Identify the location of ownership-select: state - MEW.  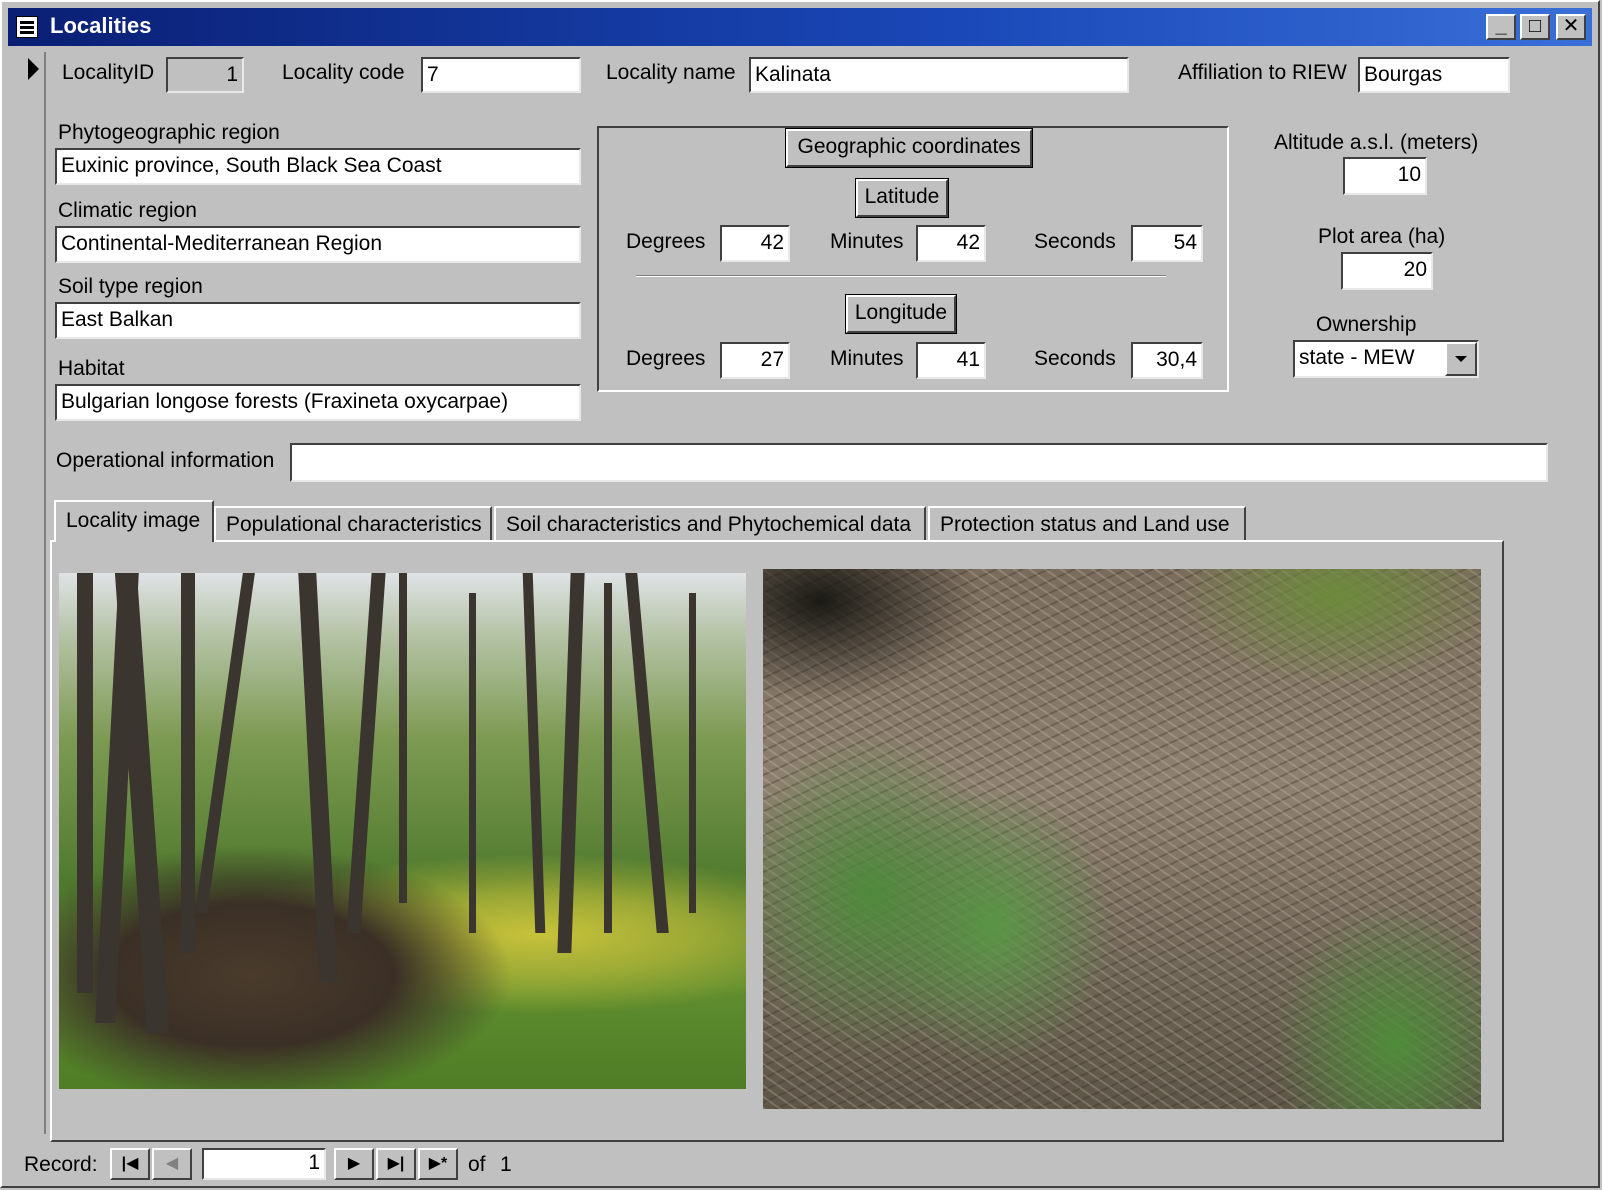
(1386, 359).